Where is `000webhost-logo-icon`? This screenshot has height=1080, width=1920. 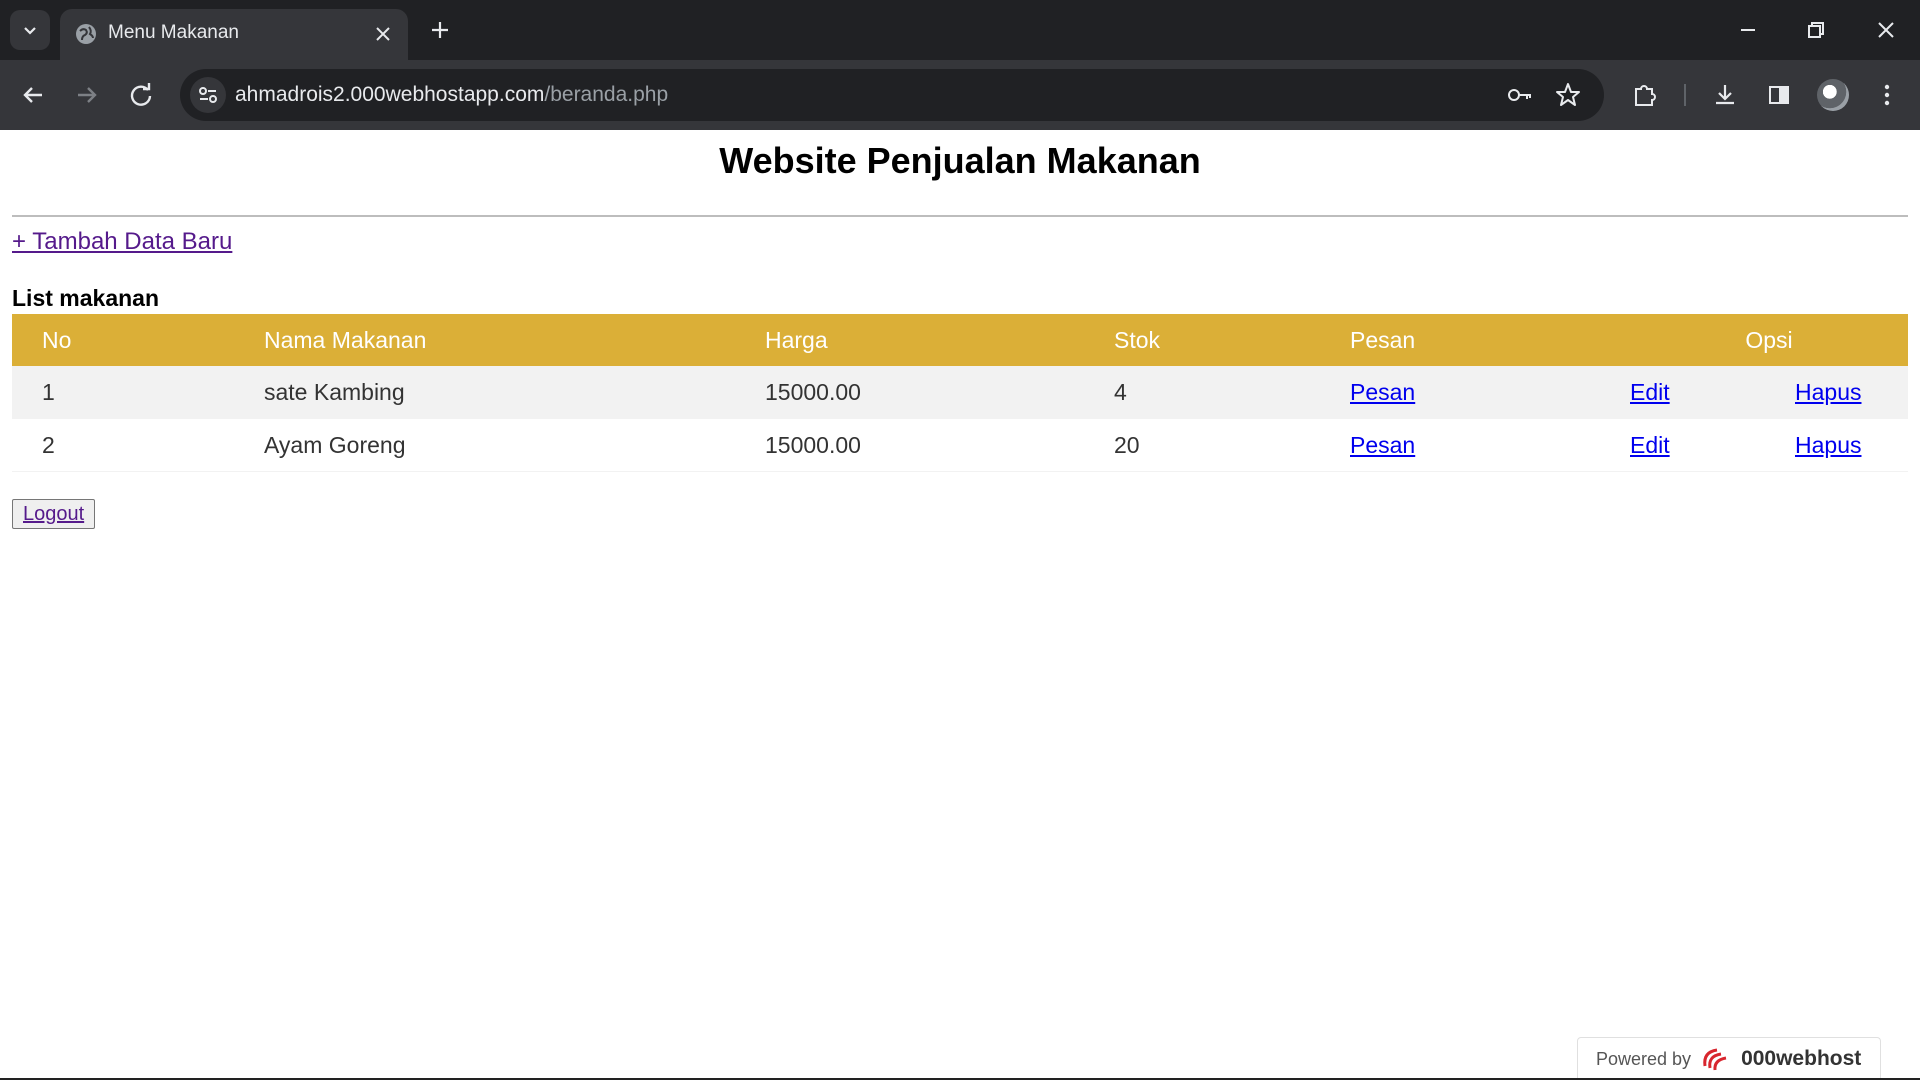 000webhost-logo-icon is located at coordinates (1715, 1059).